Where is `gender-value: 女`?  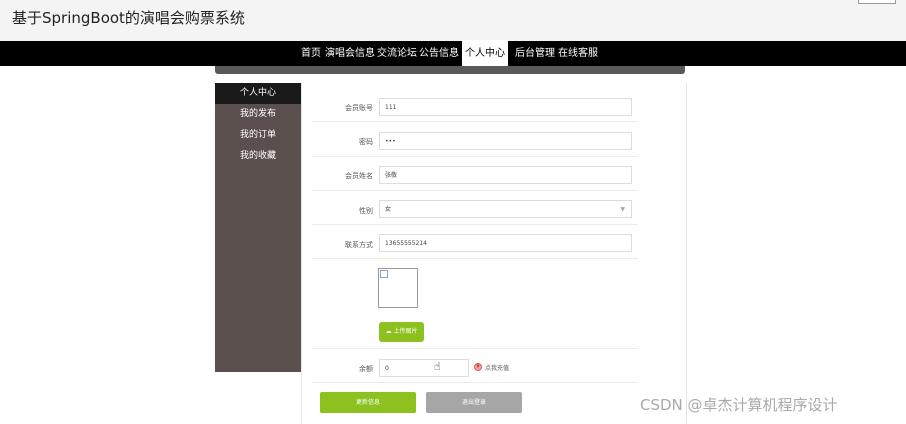 gender-value: 女 is located at coordinates (388, 209).